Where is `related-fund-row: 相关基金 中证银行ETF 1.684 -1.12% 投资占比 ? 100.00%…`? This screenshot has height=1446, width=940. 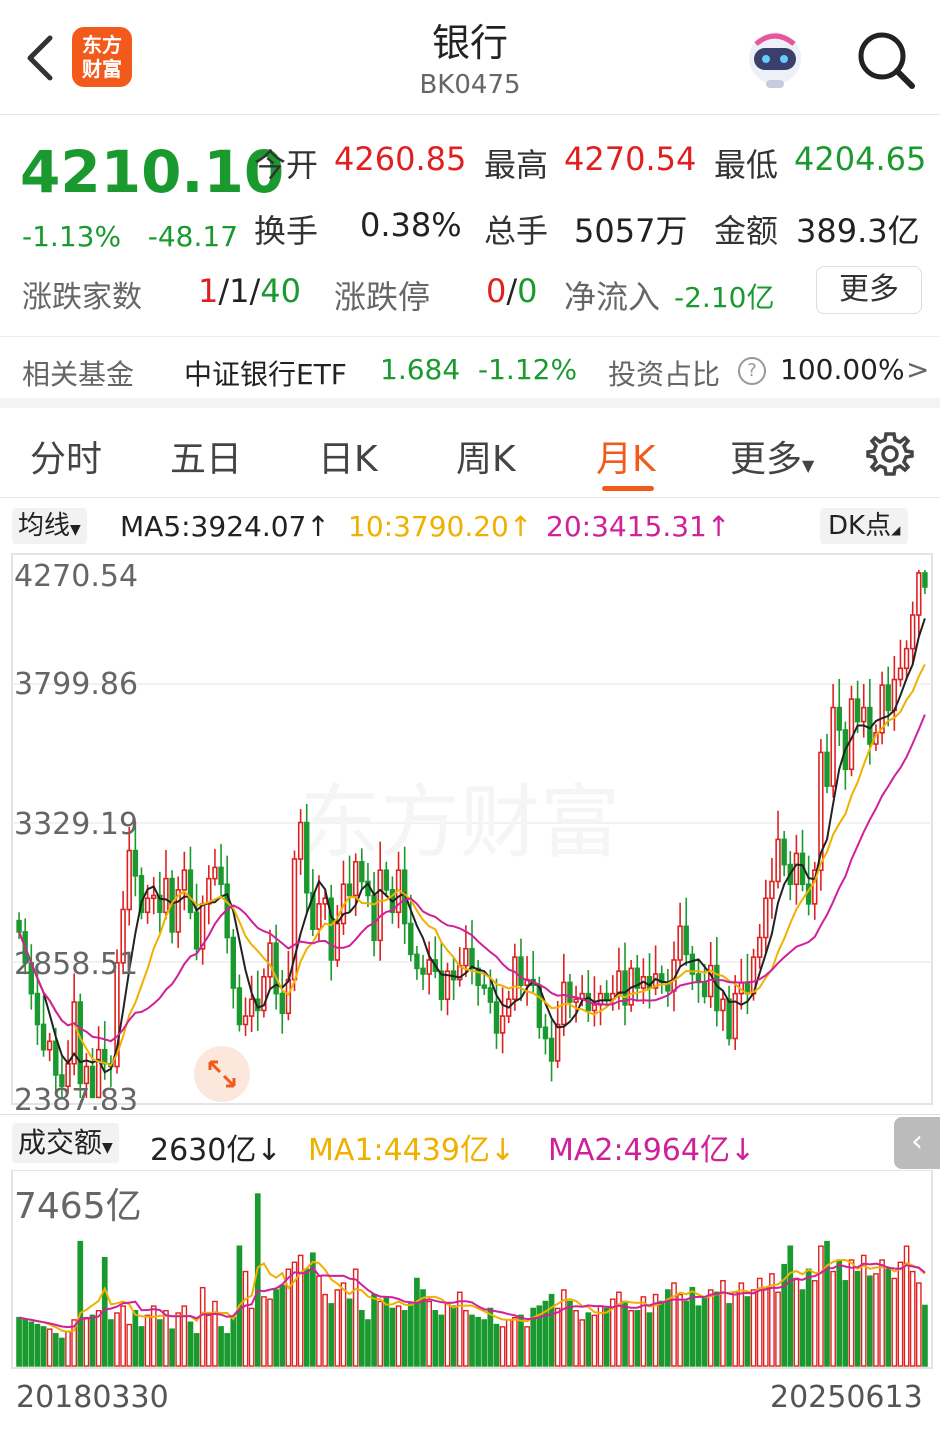
related-fund-row: 相关基金 中证银行ETF 1.684 -1.12% 投资占比 ? 100.00%… is located at coordinates (470, 372).